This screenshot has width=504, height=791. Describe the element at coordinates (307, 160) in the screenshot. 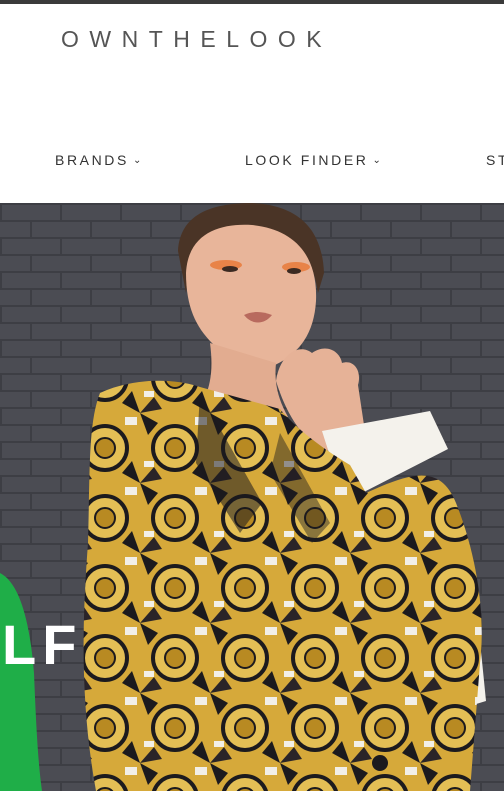

I see `nav-item-label: LOOK FINDER` at that location.